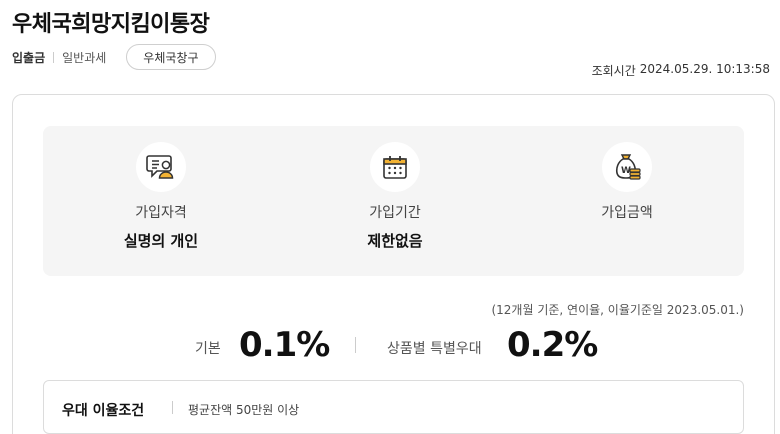 Image resolution: width=780 pixels, height=434 pixels. Describe the element at coordinates (627, 201) in the screenshot. I see `join-amount: W 가입금액` at that location.